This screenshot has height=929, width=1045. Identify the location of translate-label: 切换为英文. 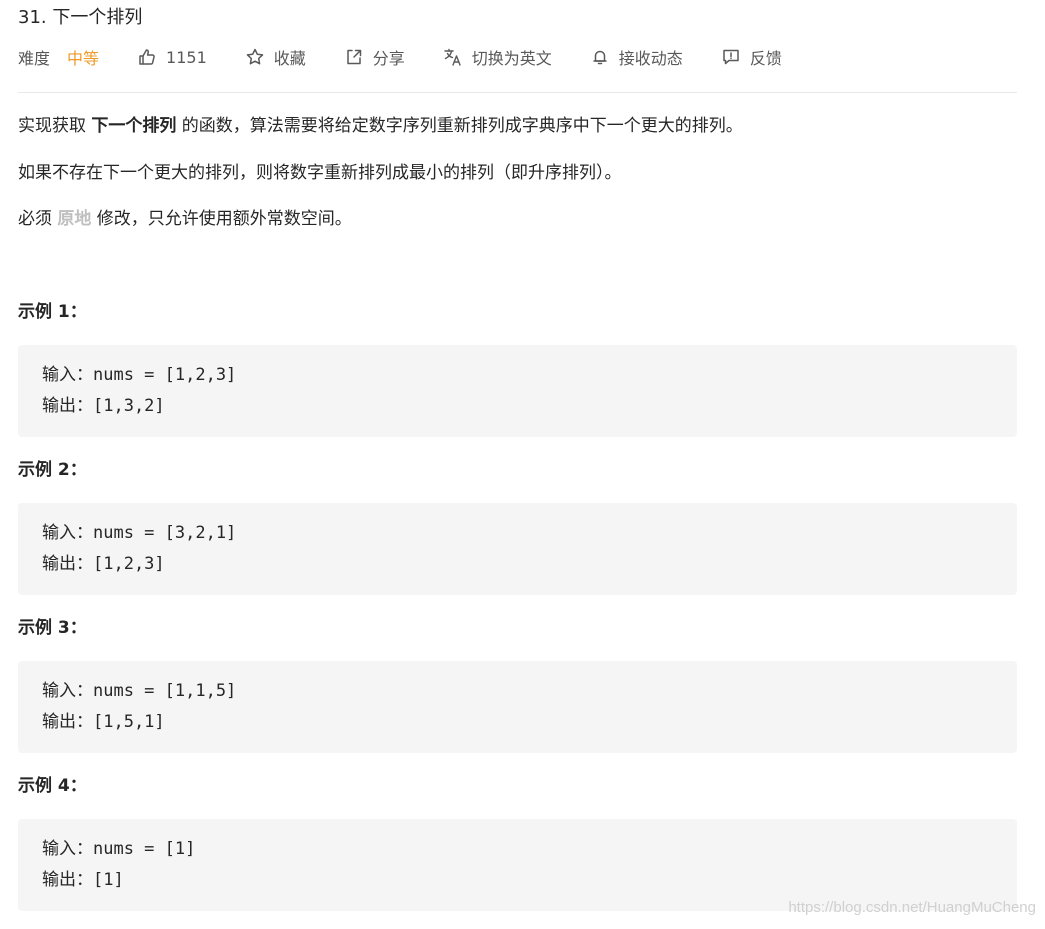
(511, 58).